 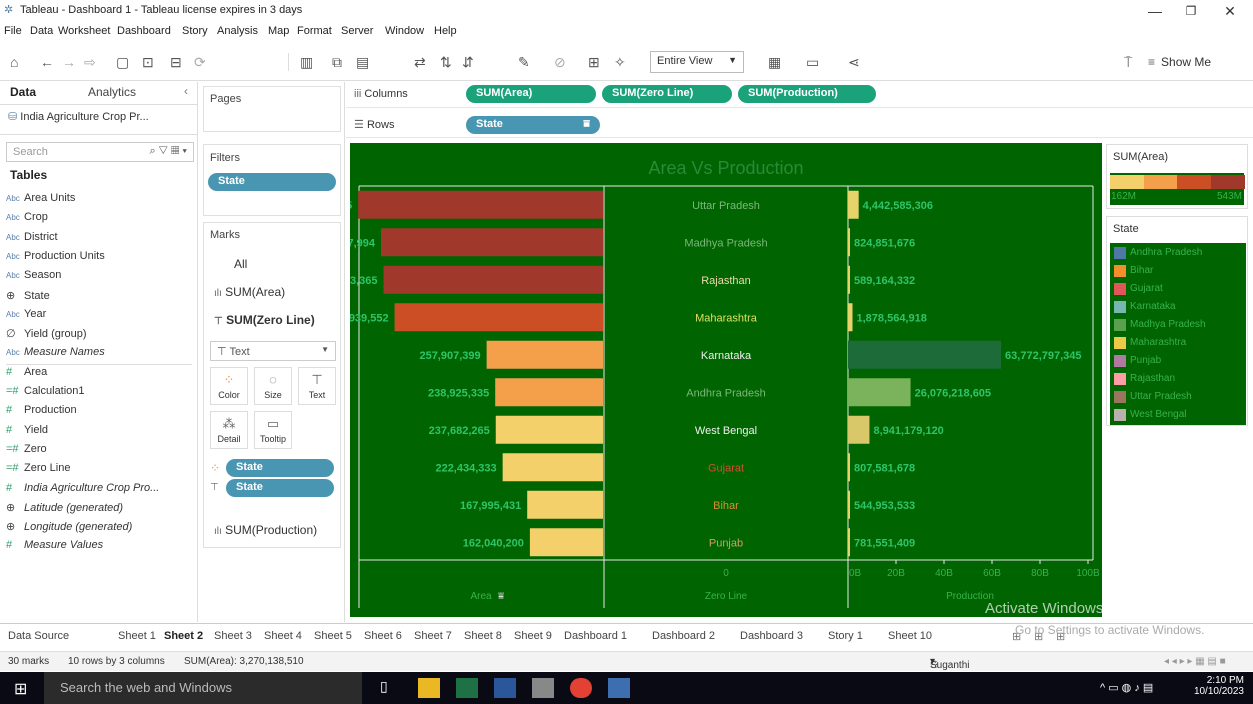 What do you see at coordinates (1180, 362) in the screenshot?
I see `legend-item: Punjab` at bounding box center [1180, 362].